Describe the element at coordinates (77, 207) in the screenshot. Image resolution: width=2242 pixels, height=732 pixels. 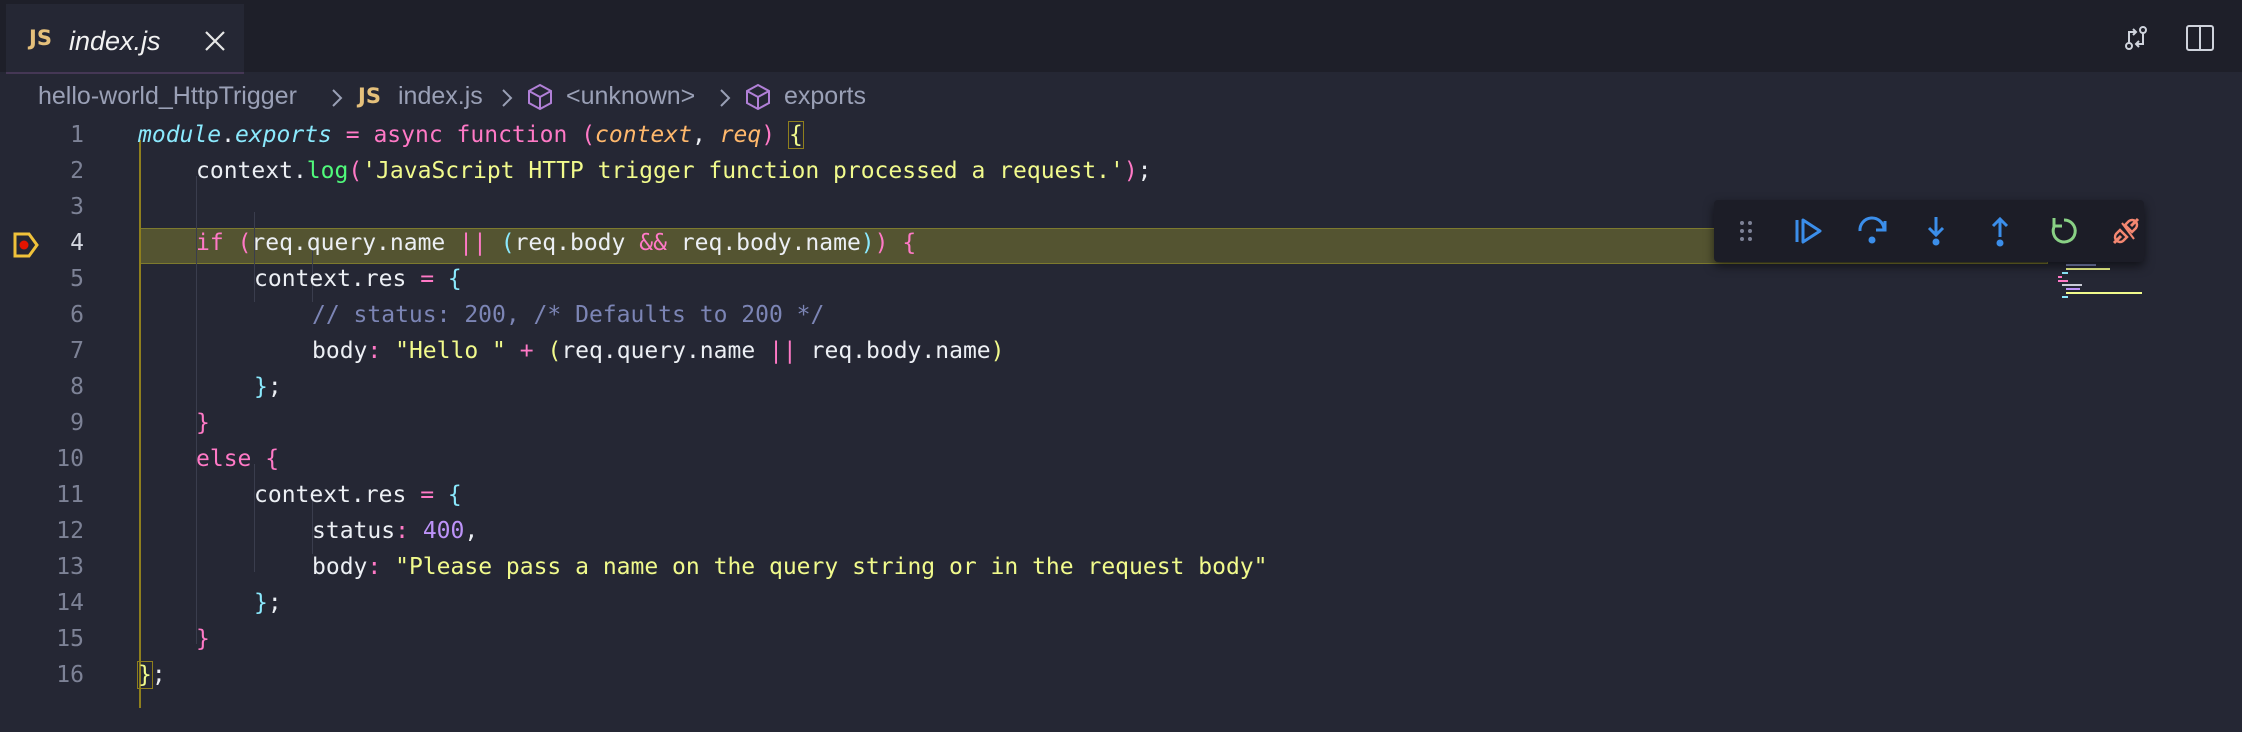
I see `line-number: 3` at that location.